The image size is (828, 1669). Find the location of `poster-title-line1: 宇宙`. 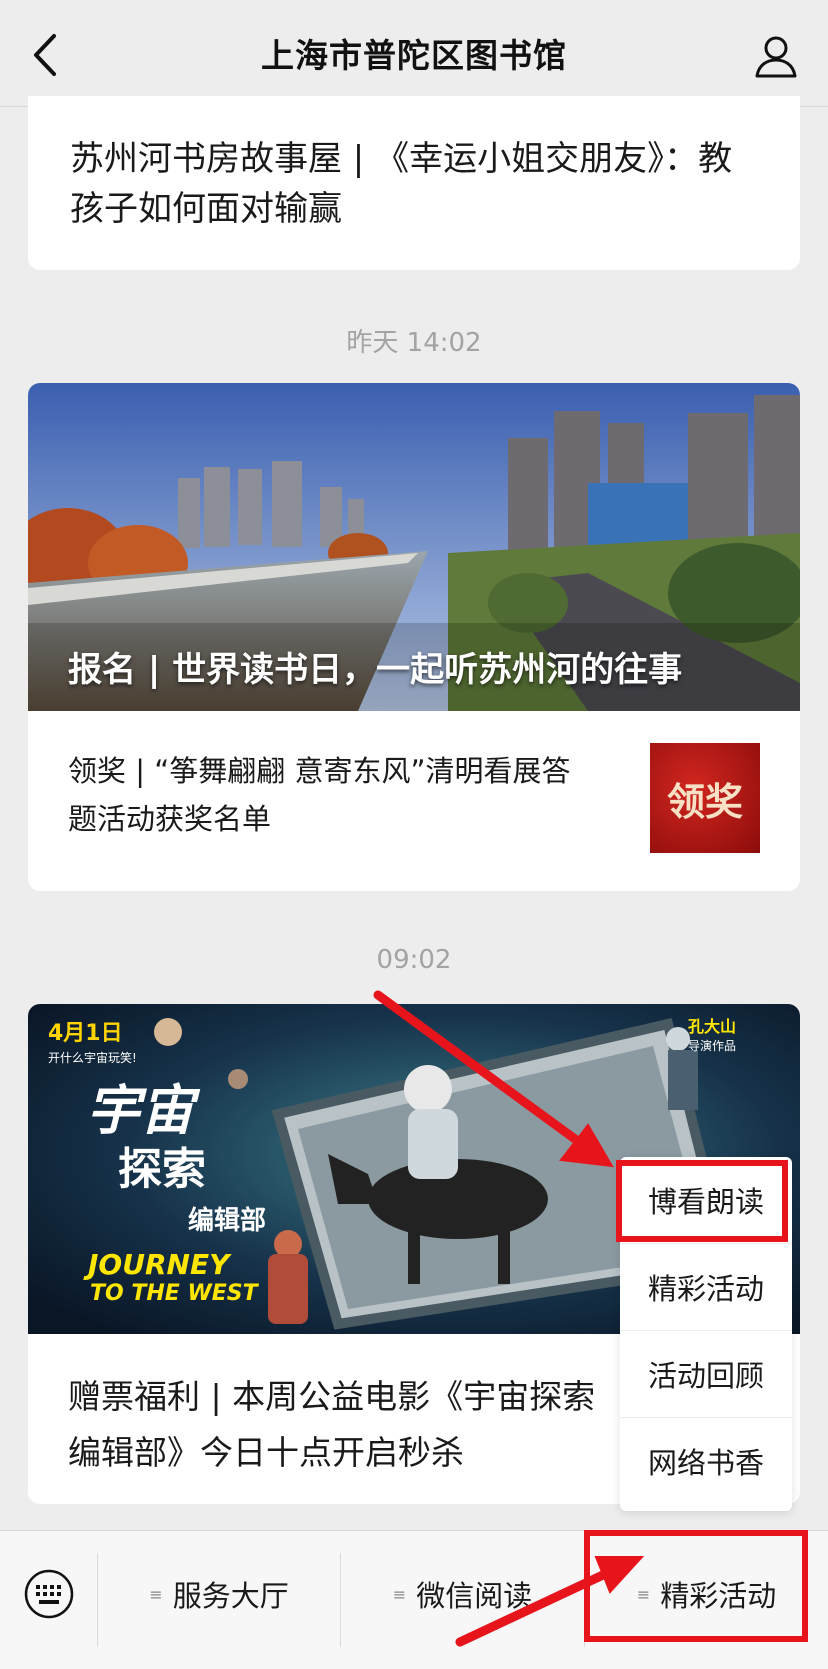

poster-title-line1: 宇宙 is located at coordinates (143, 1110).